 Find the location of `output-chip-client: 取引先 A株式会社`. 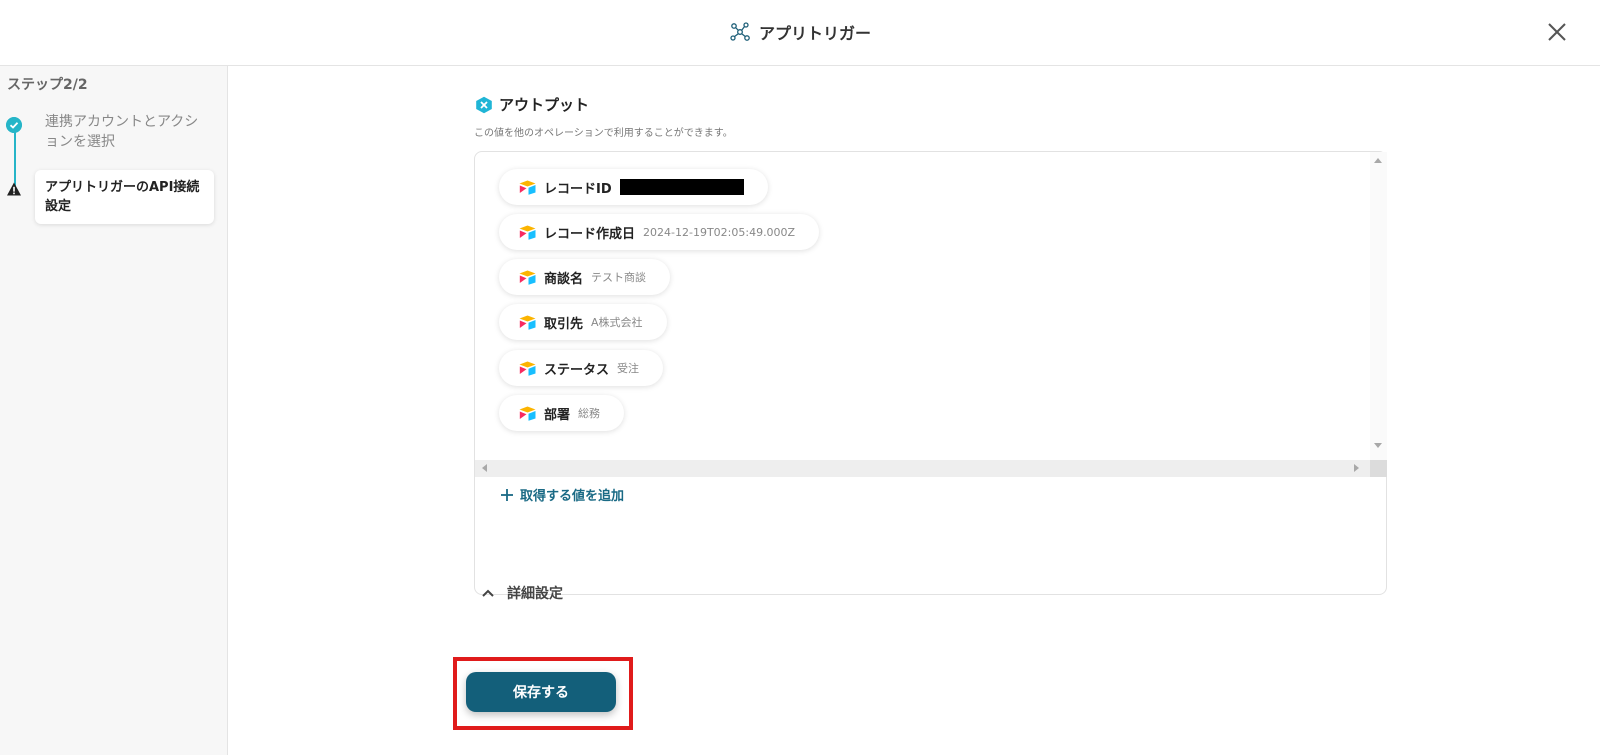

output-chip-client: 取引先 A株式会社 is located at coordinates (583, 322).